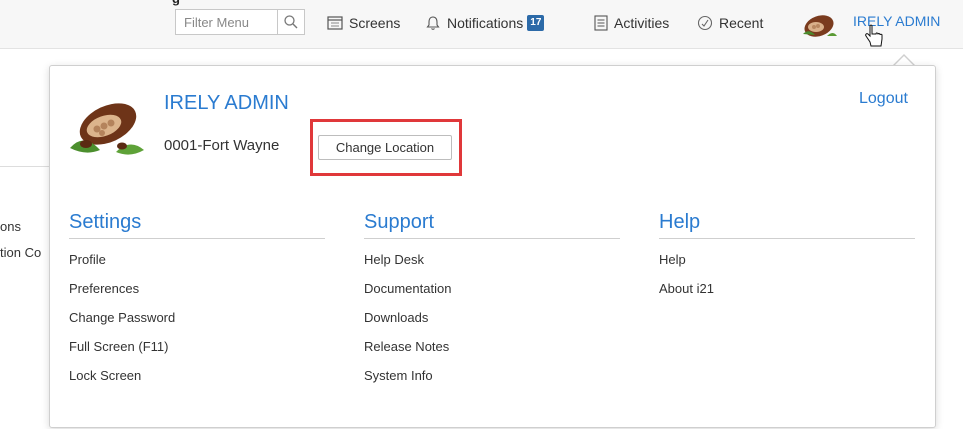 The width and height of the screenshot is (963, 429). I want to click on settings-title: Settings, so click(197, 225).